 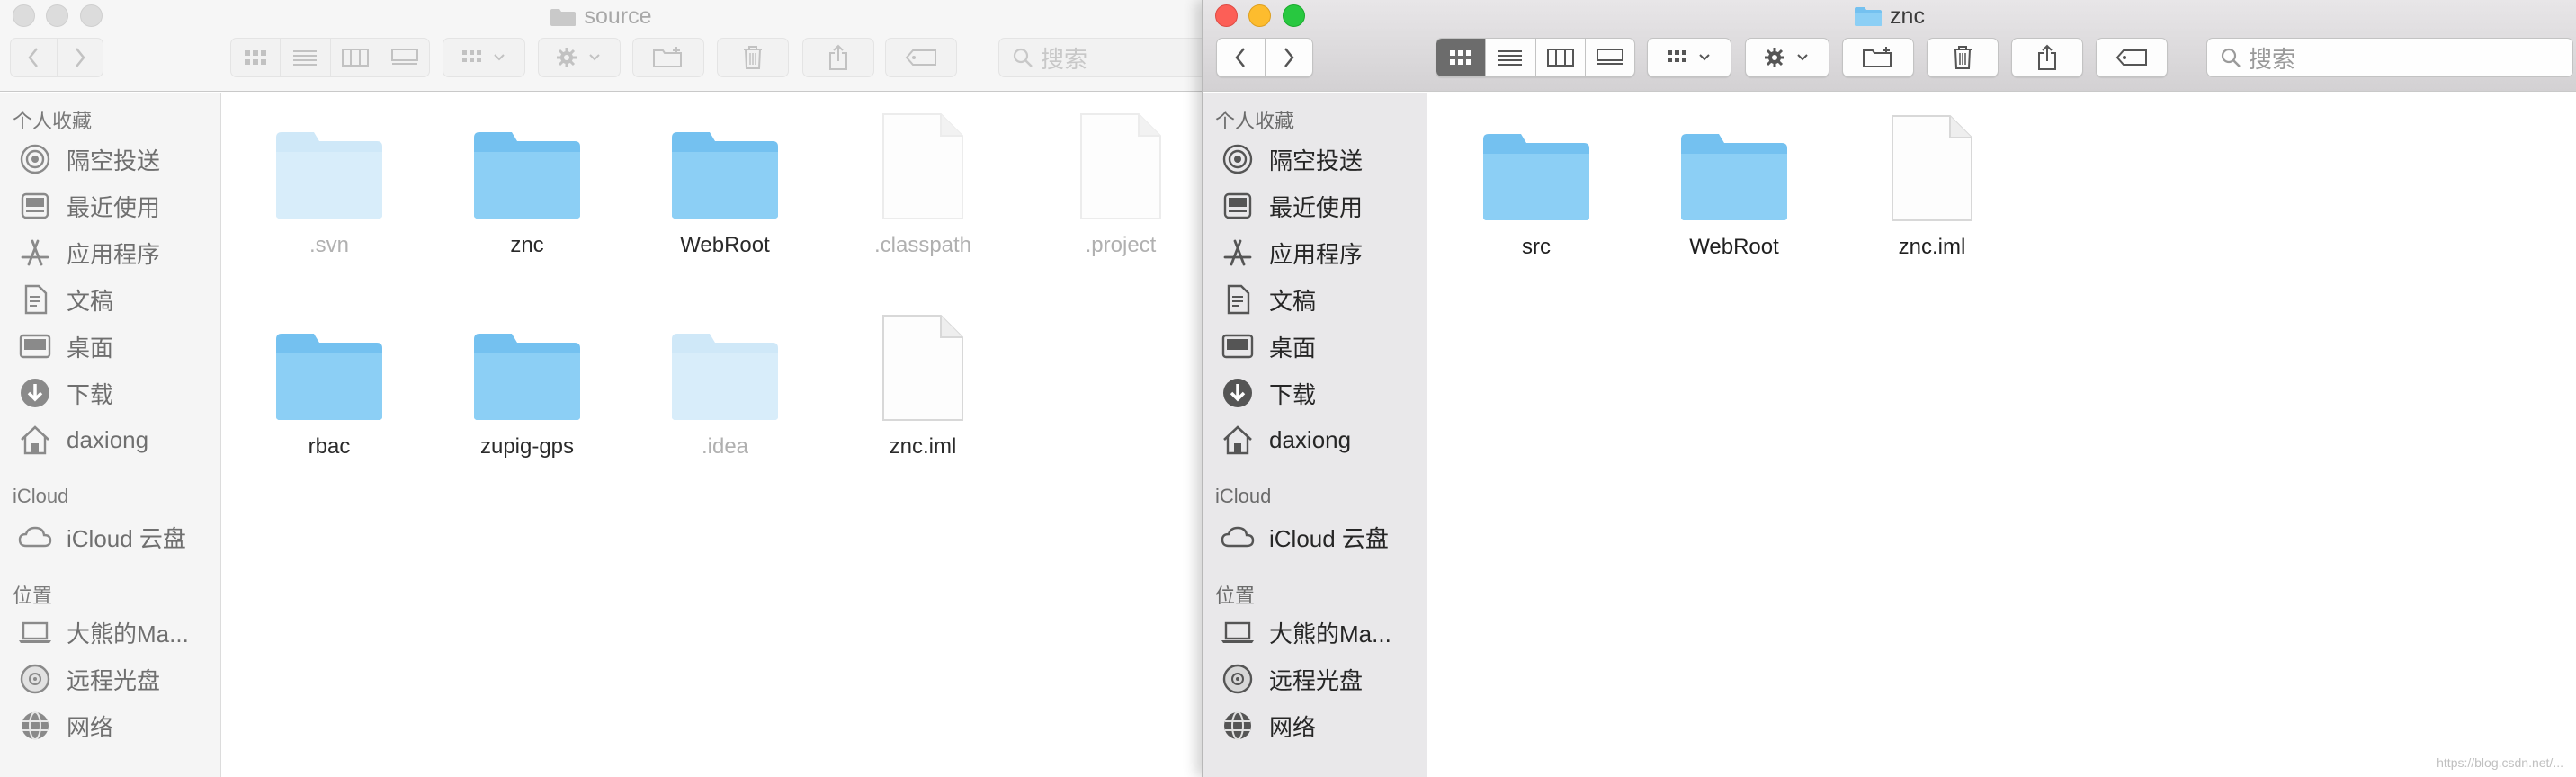 I want to click on recents-icon, so click(x=35, y=206).